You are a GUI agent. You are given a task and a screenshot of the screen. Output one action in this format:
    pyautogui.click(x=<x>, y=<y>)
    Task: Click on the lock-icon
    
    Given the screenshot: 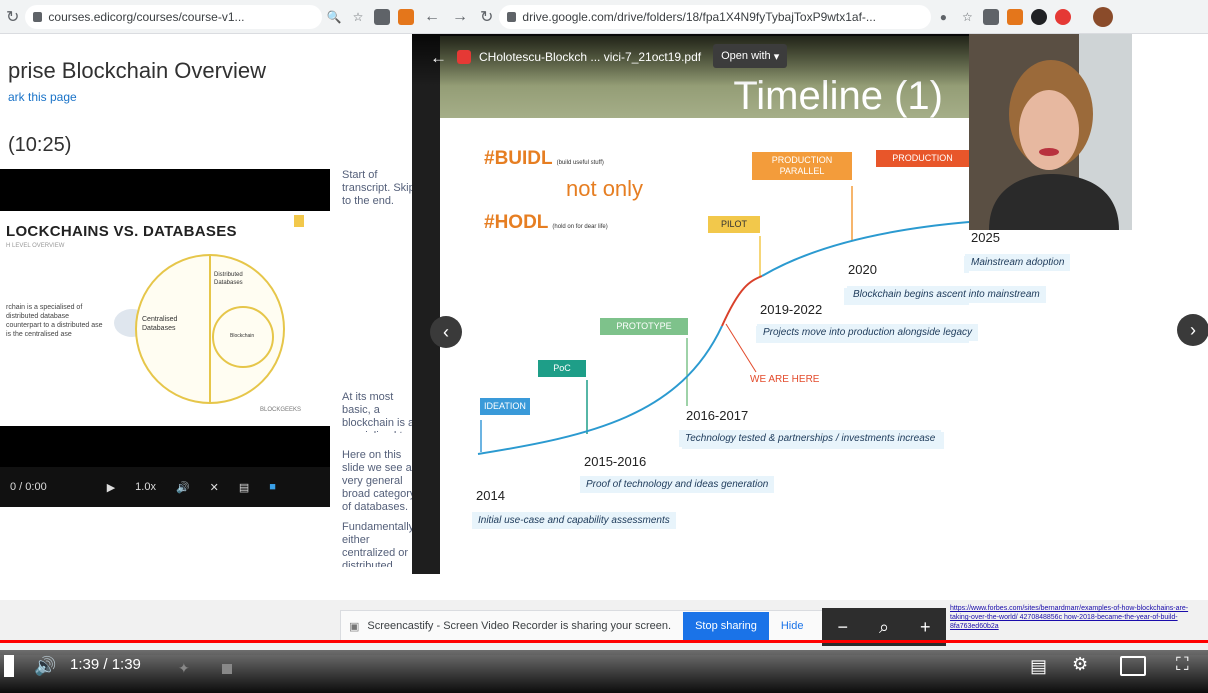 What is the action you would take?
    pyautogui.click(x=38, y=16)
    